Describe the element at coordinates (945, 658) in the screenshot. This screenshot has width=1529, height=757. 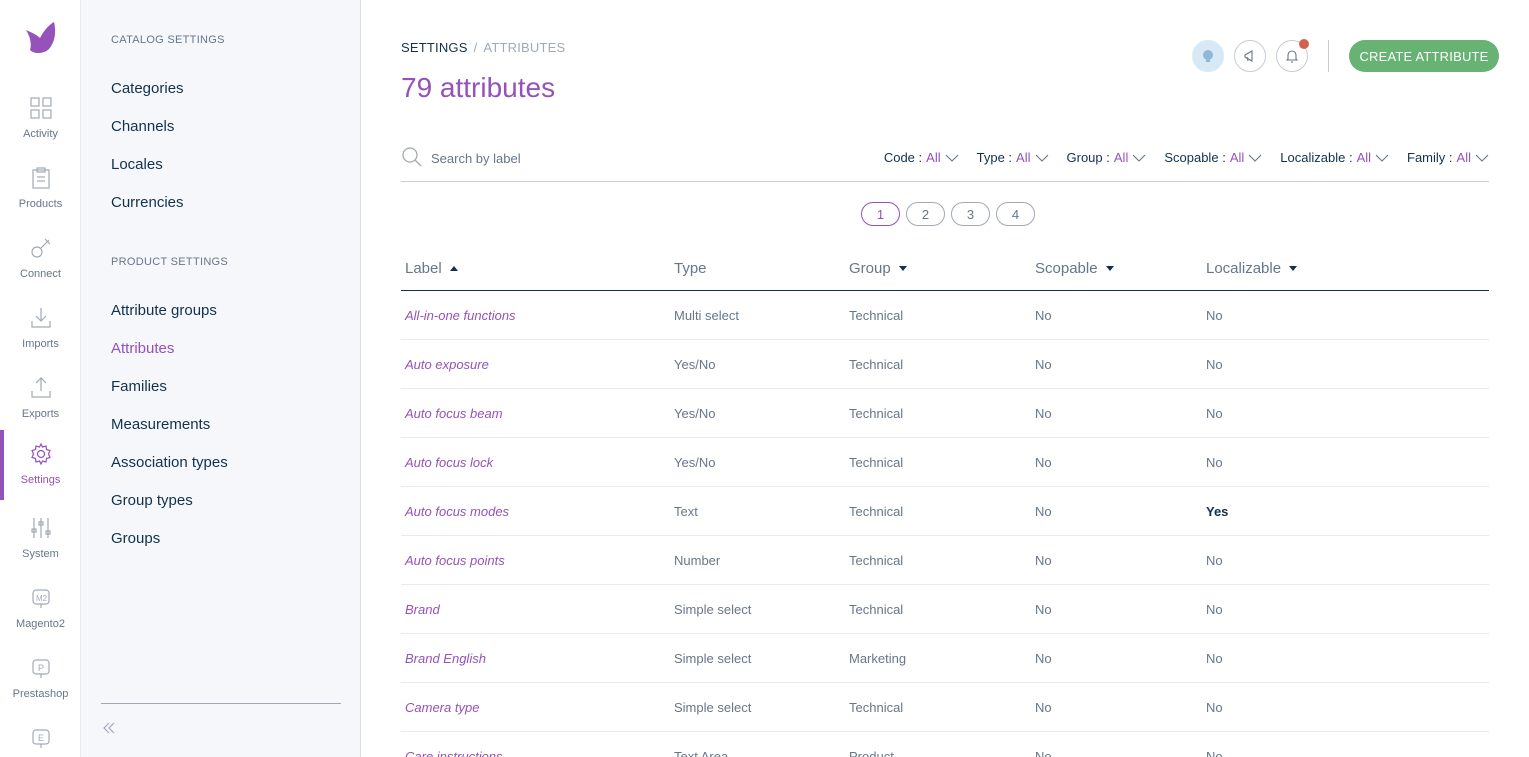
I see `table-row: Brand English Simple select Marketing No No` at that location.